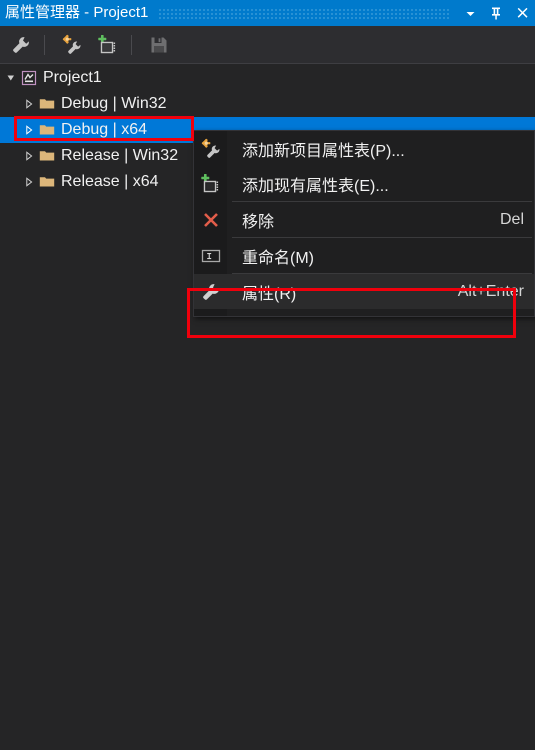 Image resolution: width=535 pixels, height=750 pixels. I want to click on red-x-icon, so click(210, 219).